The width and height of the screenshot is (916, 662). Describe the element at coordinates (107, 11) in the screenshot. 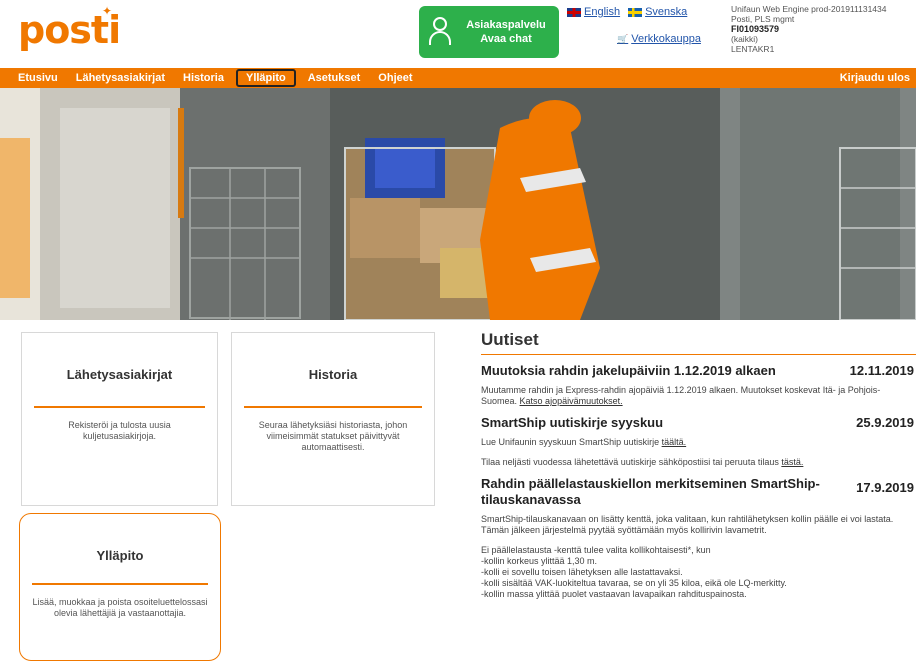

I see `logo-sparkle-icon: ✦` at that location.